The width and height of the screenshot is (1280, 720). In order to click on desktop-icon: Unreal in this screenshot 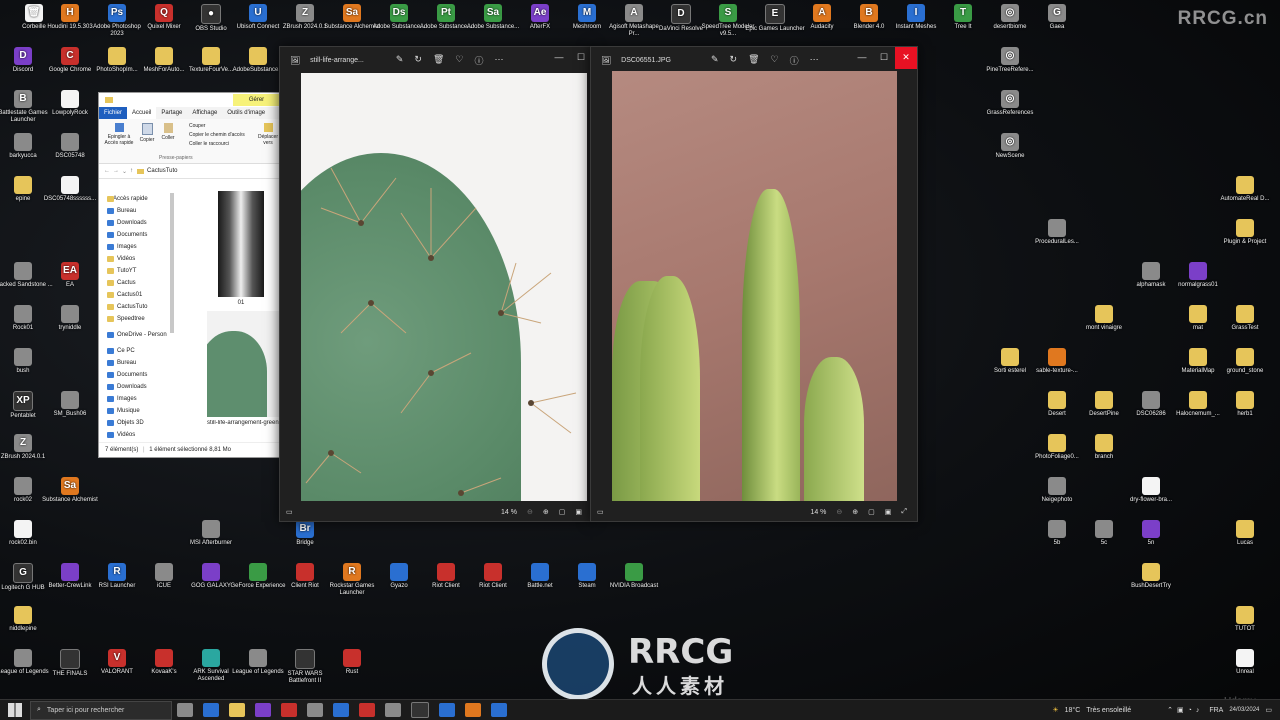, I will do `click(1245, 662)`.